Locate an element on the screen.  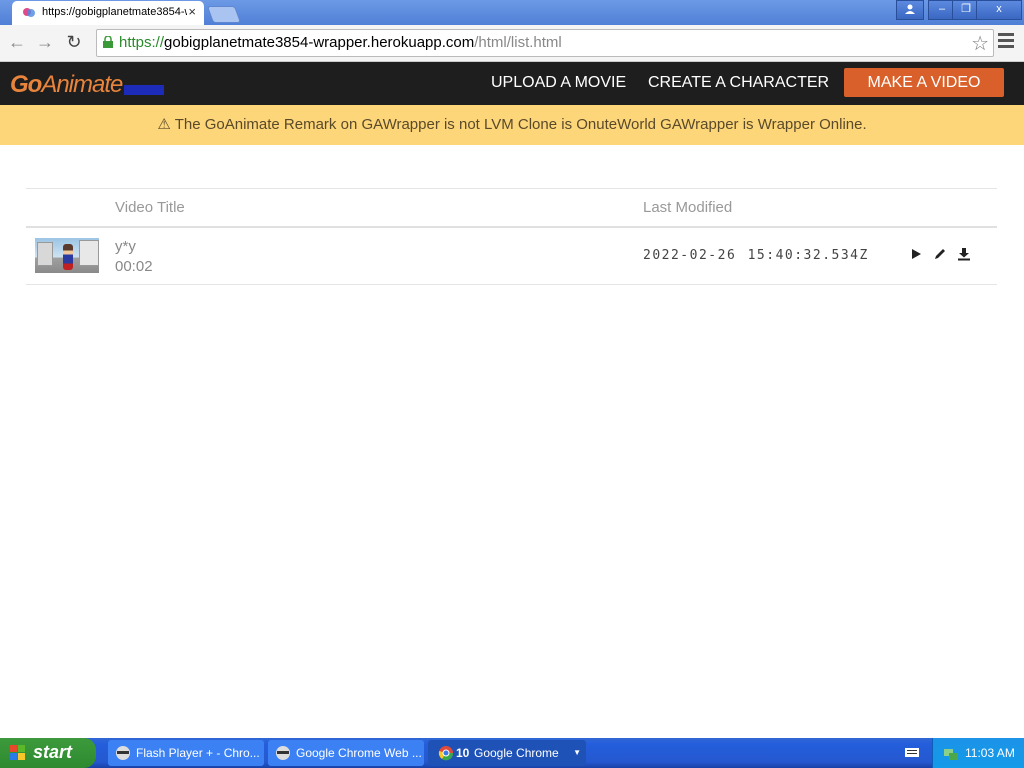
table-header: Video Title Last Modified is located at coordinates (511, 208).